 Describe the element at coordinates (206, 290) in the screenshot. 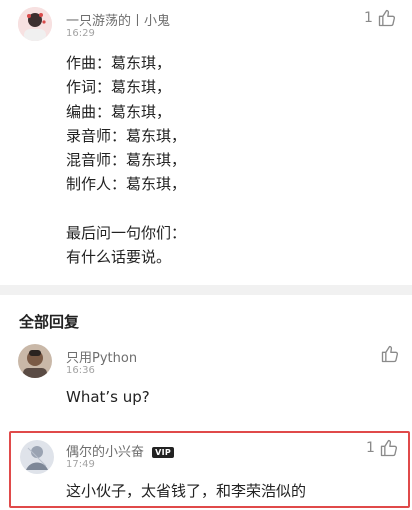

I see `section-divider` at that location.